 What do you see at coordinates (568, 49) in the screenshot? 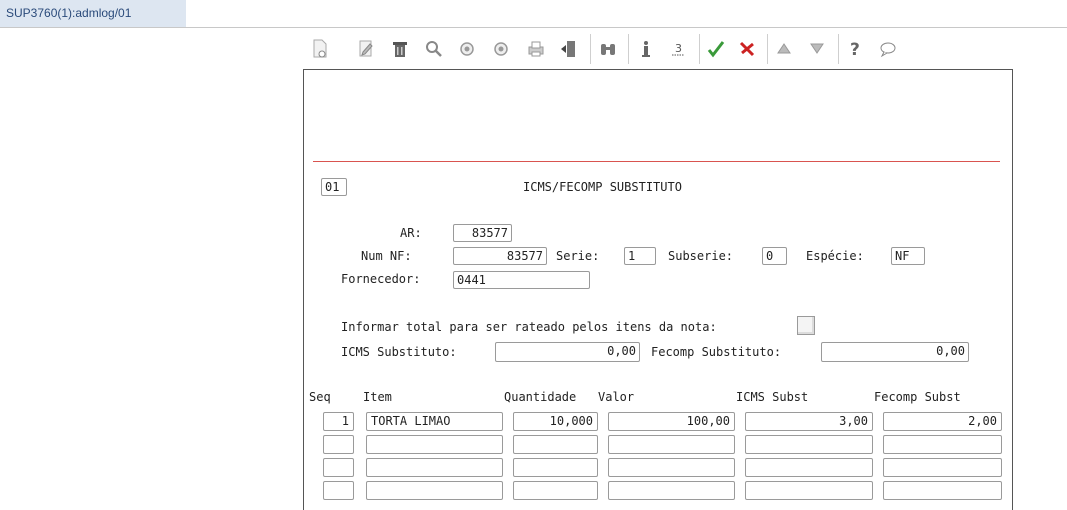
I see `exit-icon` at bounding box center [568, 49].